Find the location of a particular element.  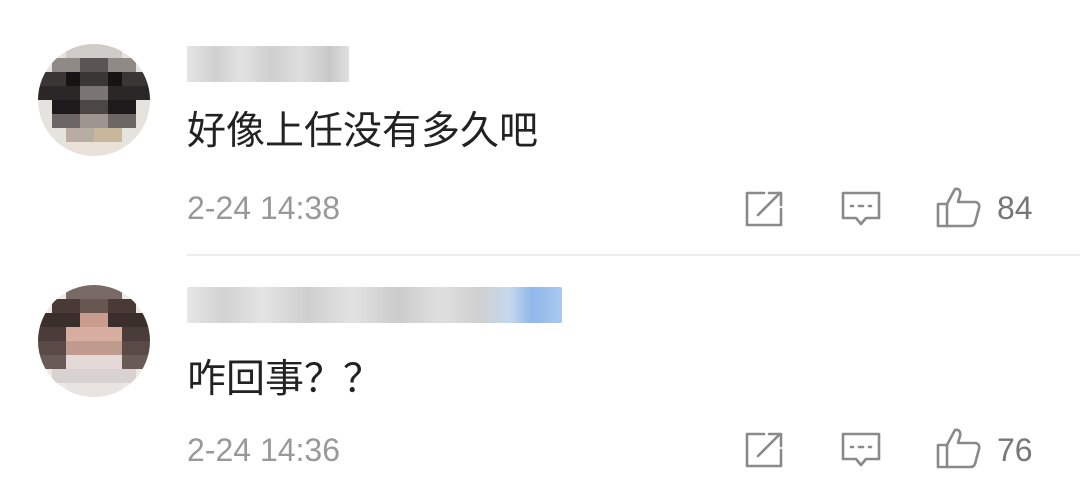

like-count: 76 is located at coordinates (1015, 450).